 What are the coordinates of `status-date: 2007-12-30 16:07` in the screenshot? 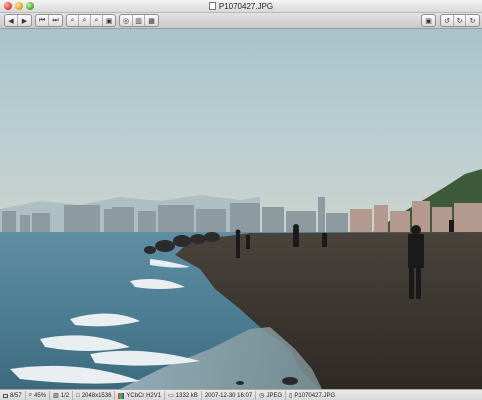 It's located at (229, 395).